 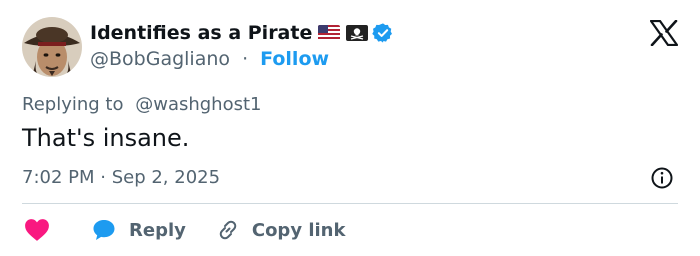 What do you see at coordinates (228, 230) in the screenshot?
I see `link-icon` at bounding box center [228, 230].